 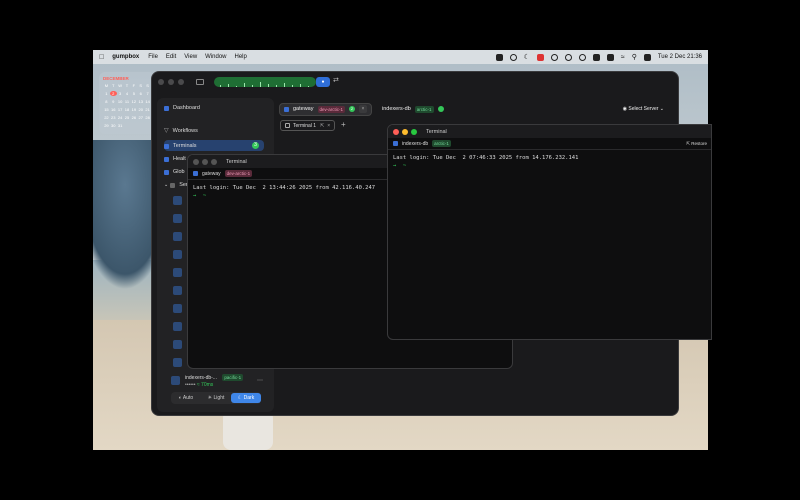 I want to click on sidebar-item-terminals: Terminals, so click(x=180, y=146).